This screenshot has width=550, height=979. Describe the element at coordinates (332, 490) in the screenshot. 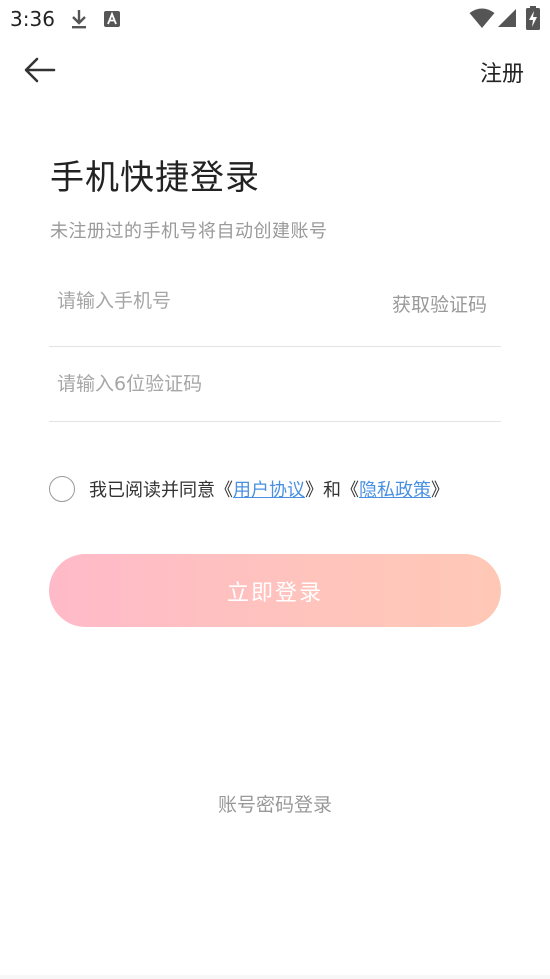

I see `agreement-middle-text: 》和《` at that location.